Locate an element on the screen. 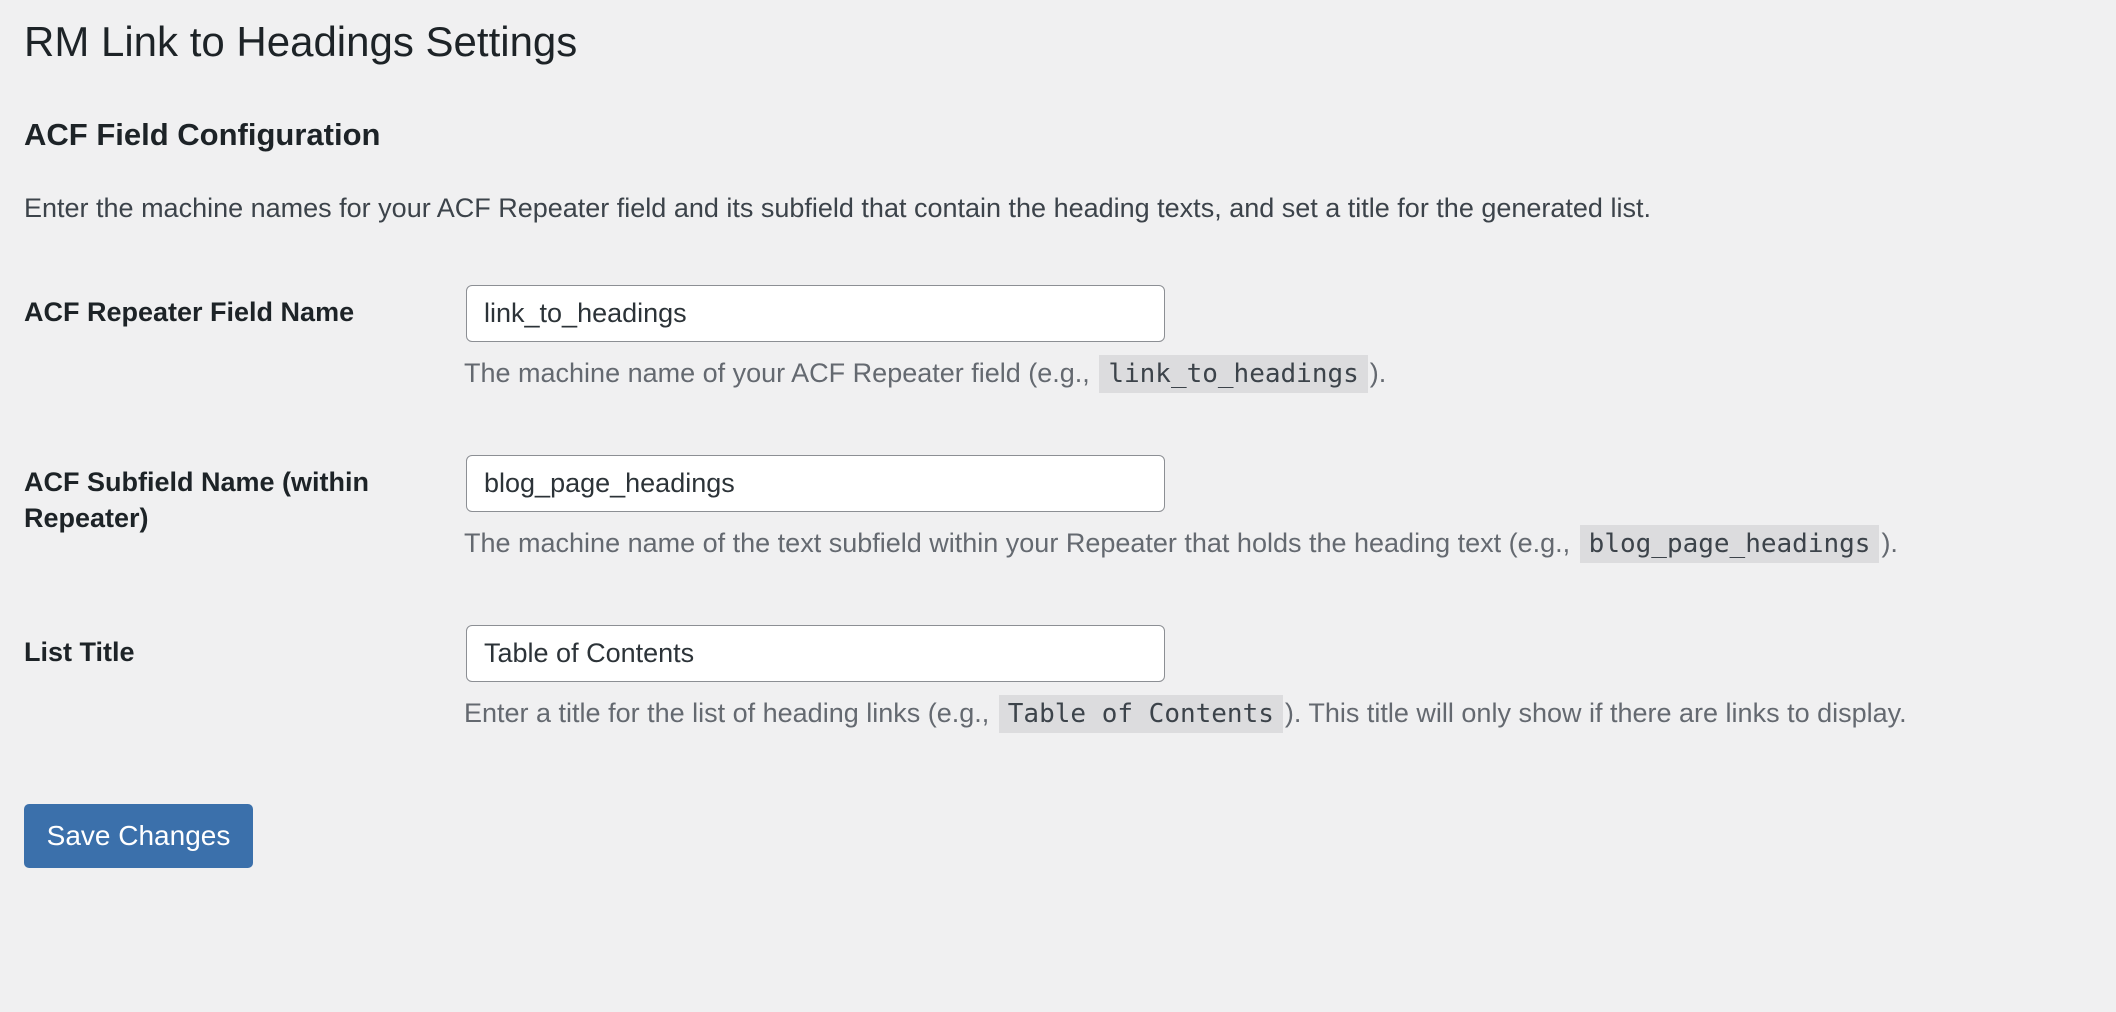 The height and width of the screenshot is (1012, 2116). list-title-input is located at coordinates (815, 653).